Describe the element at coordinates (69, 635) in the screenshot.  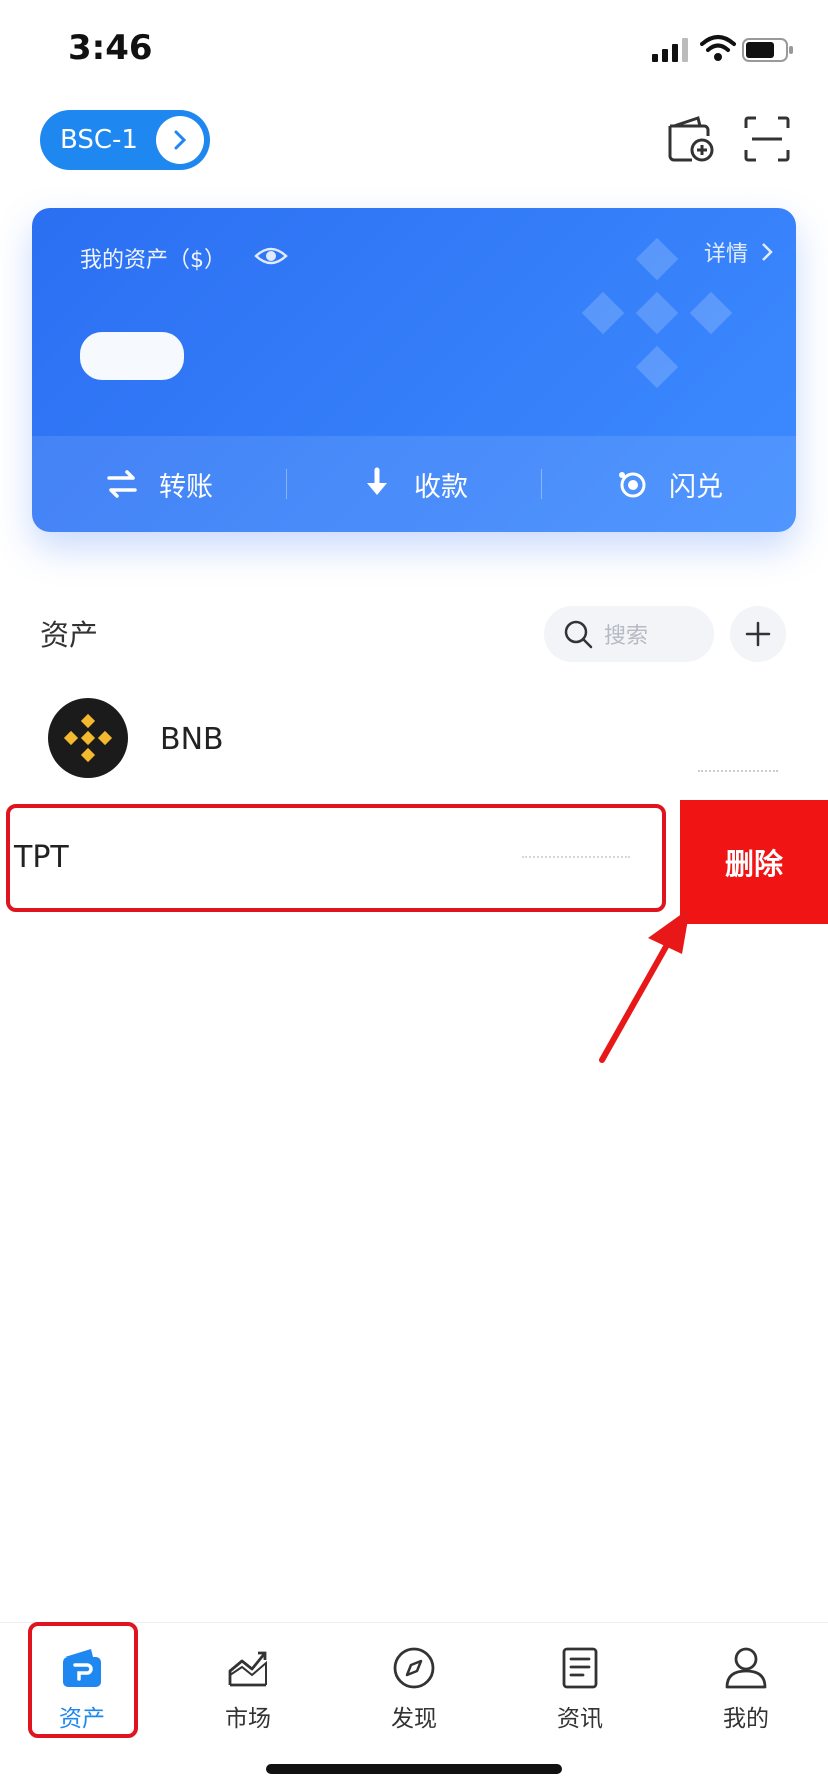
I see `assets-section-title: 资产` at that location.